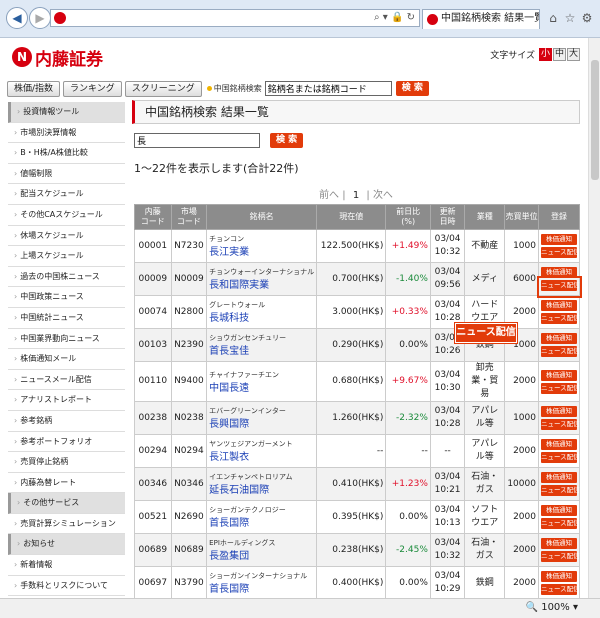 The width and height of the screenshot is (600, 618). Describe the element at coordinates (234, 88) in the screenshot. I see `china-search-label: 中国銘柄検索` at that location.